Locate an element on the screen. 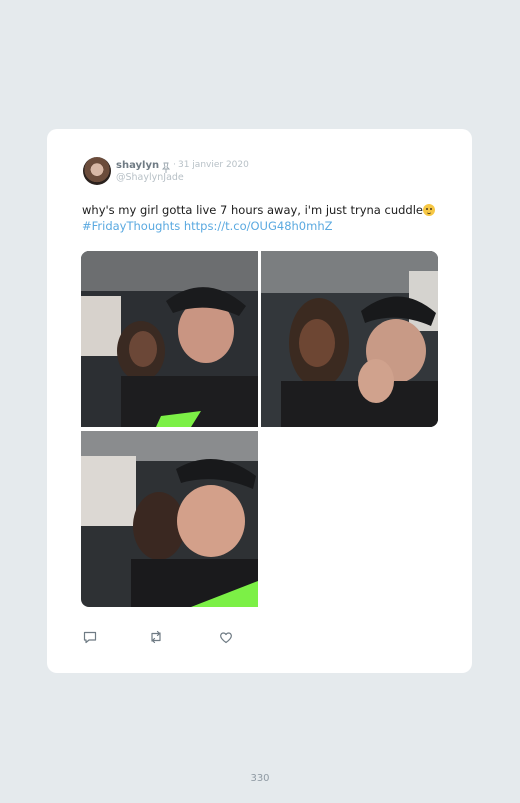 This screenshot has height=803, width=520. retweet-icon is located at coordinates (156, 637).